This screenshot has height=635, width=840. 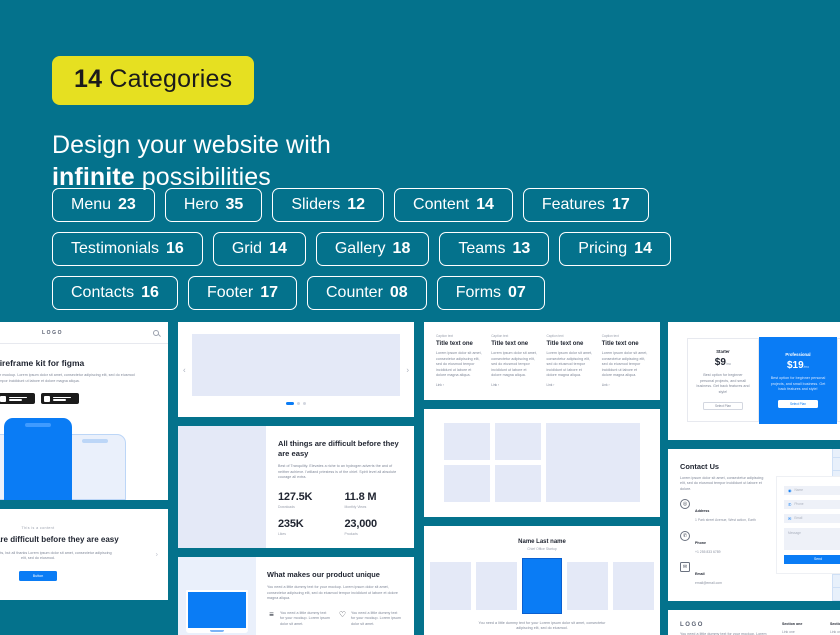 I want to click on google-play-badge, so click(x=17, y=399).